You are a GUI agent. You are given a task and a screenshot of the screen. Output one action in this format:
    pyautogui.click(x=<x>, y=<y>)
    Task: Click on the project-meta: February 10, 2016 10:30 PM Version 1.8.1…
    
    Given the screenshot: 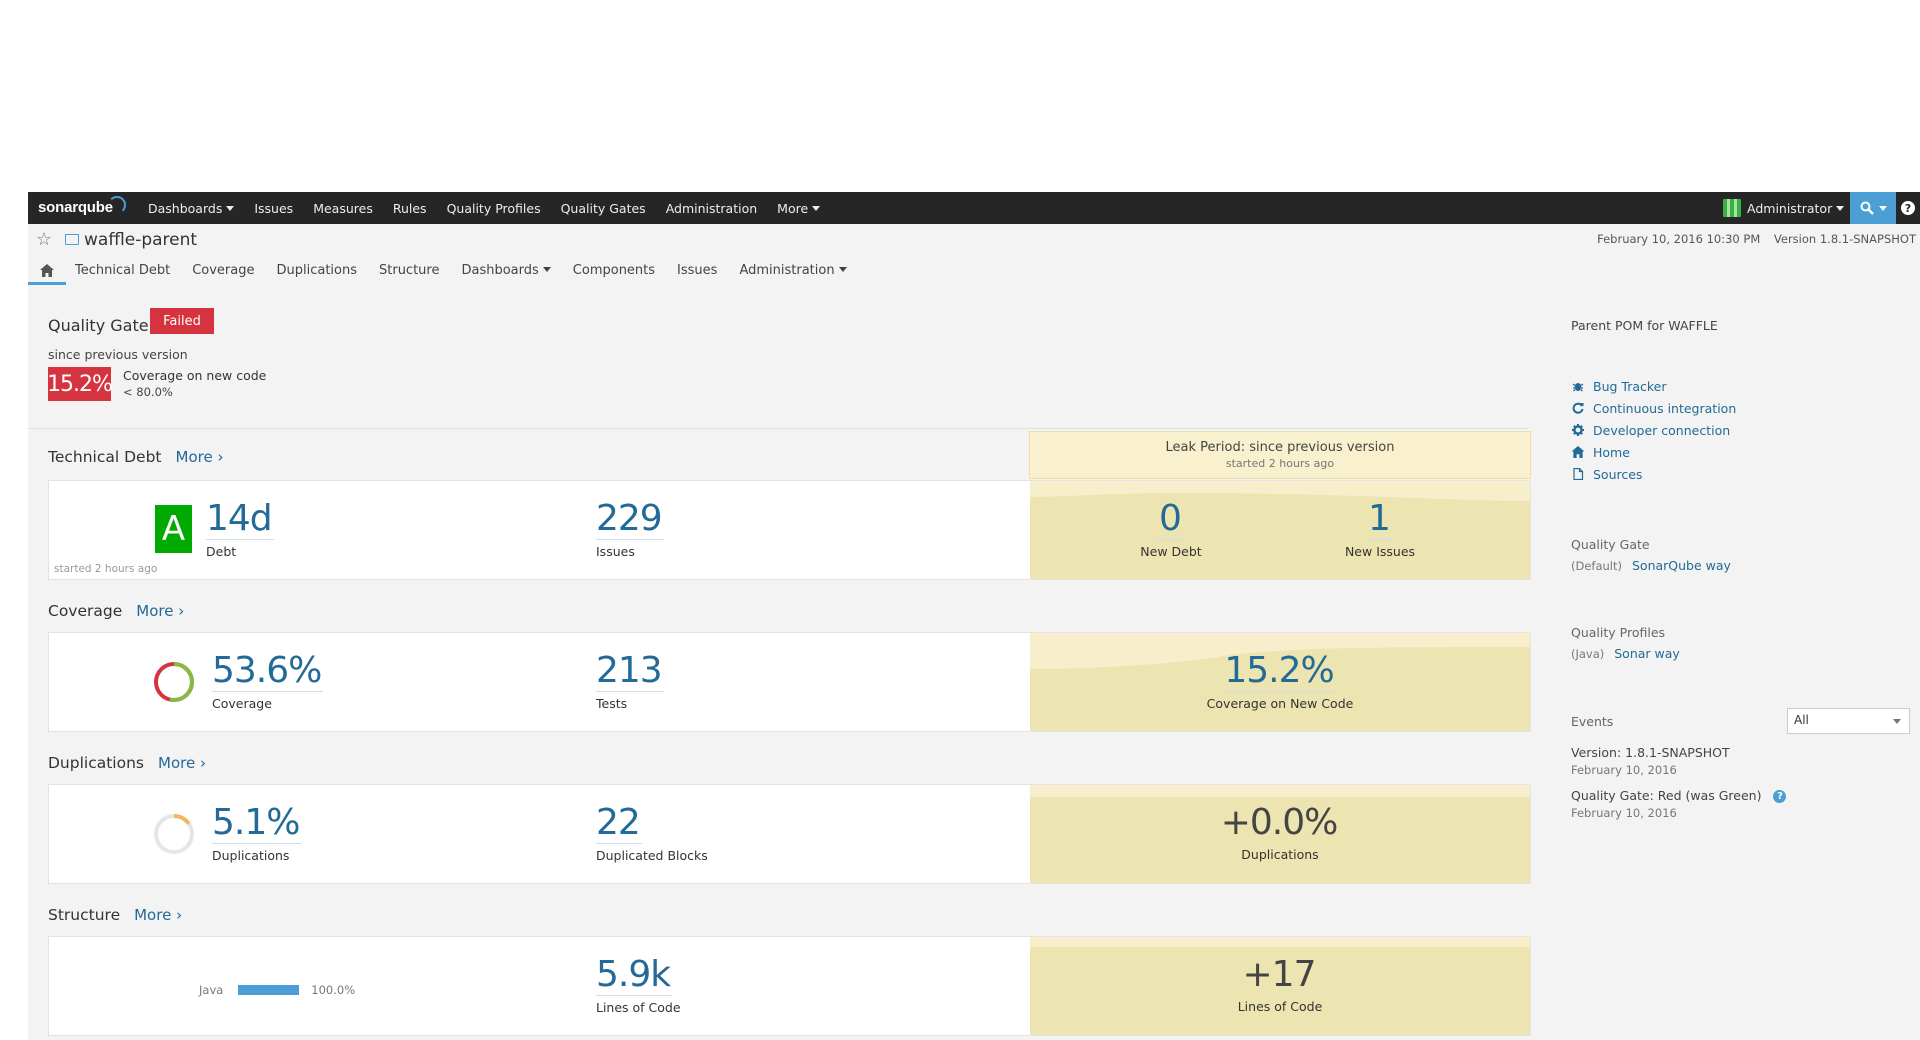 What is the action you would take?
    pyautogui.click(x=1751, y=239)
    